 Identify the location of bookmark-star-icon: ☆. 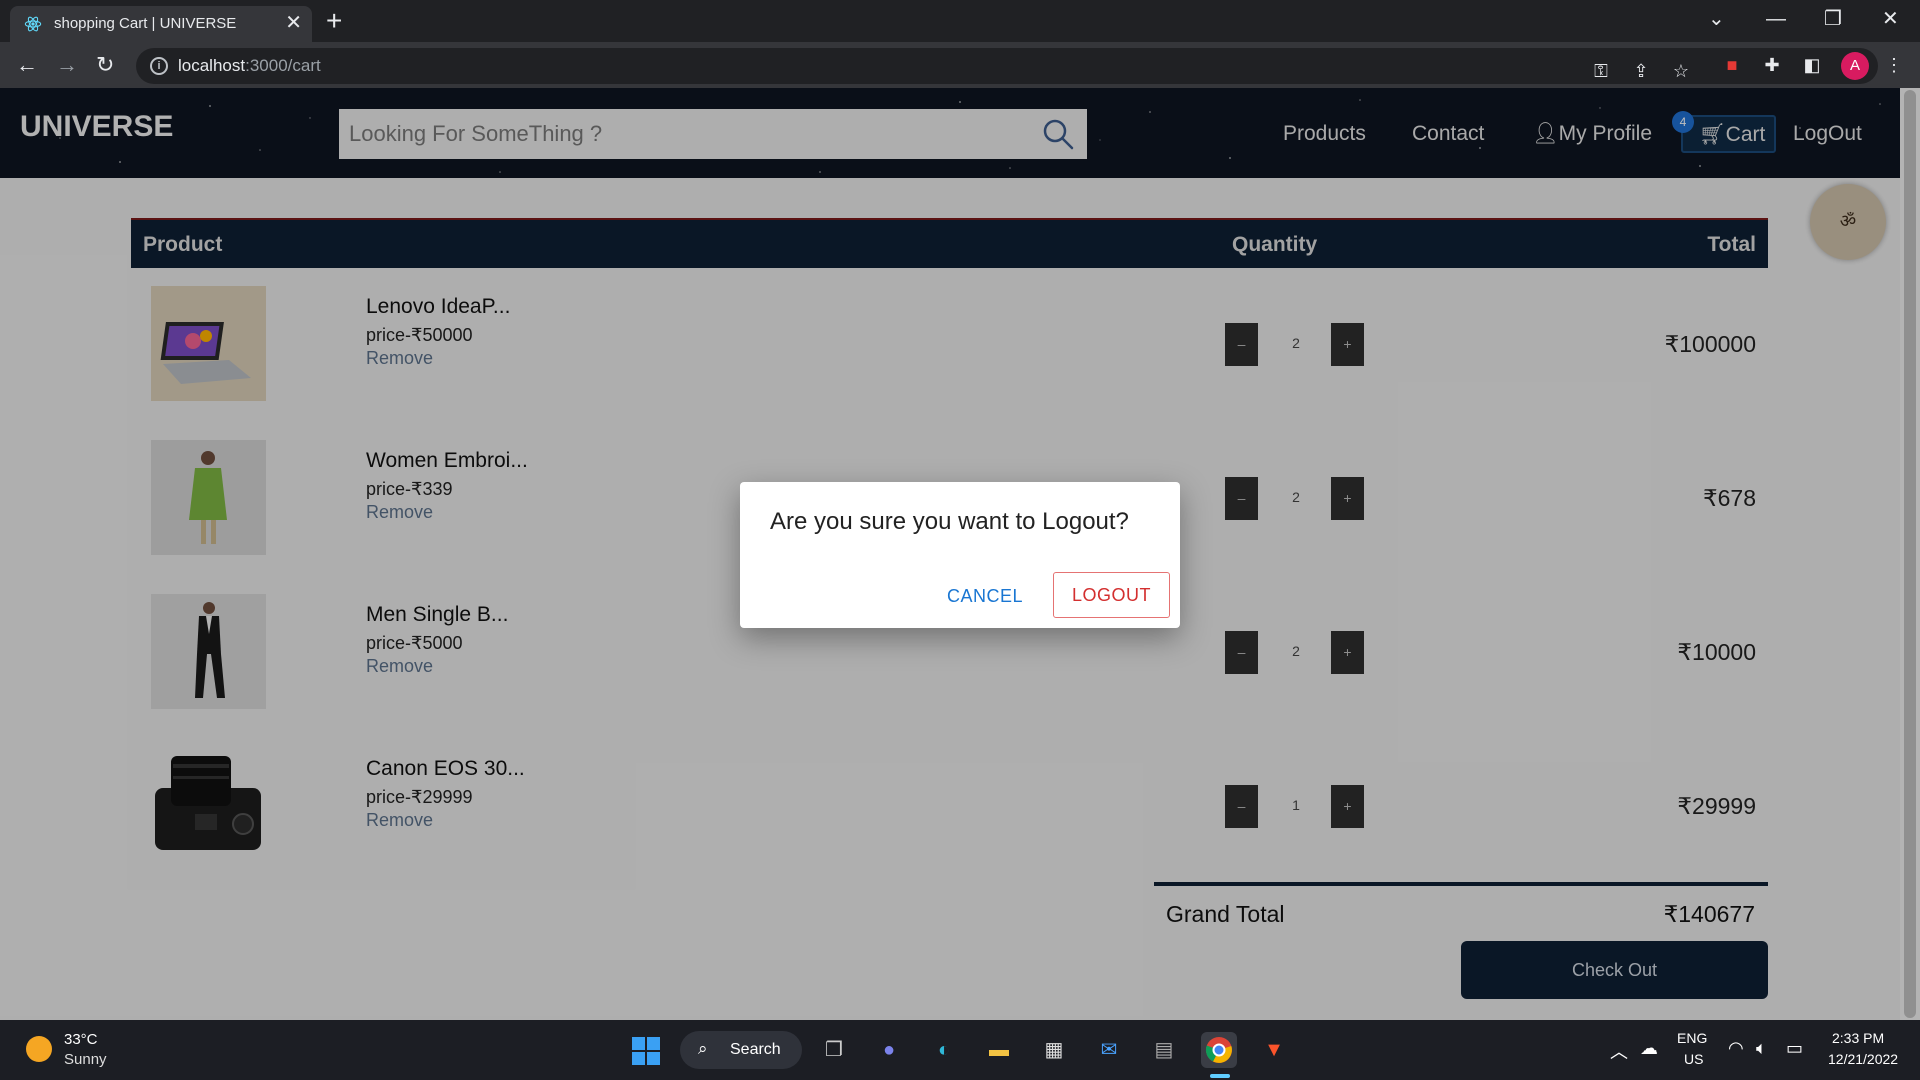
(1681, 71).